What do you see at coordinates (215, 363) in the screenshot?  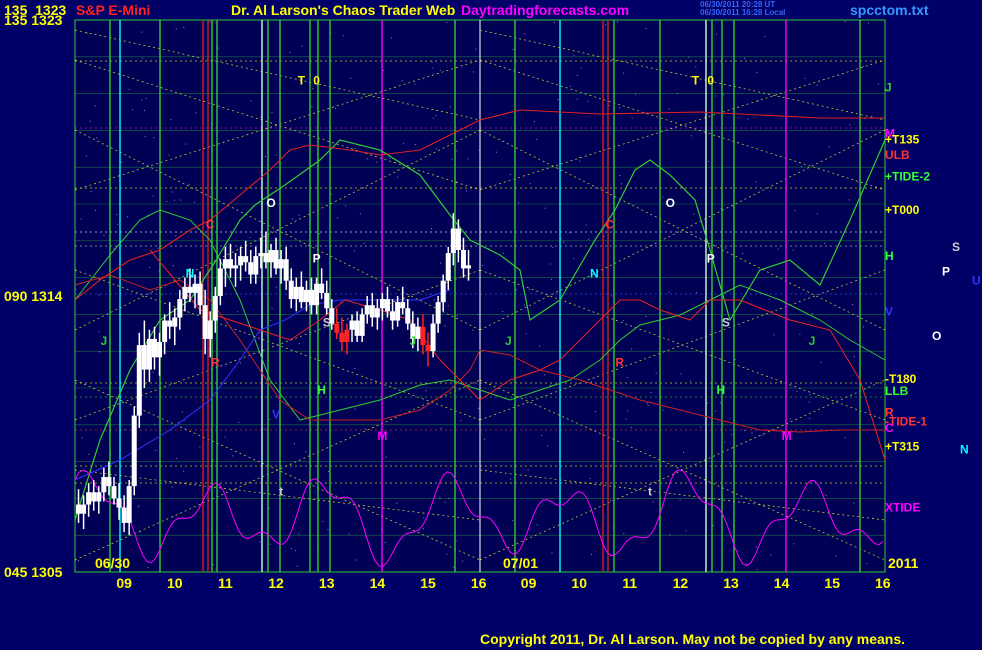 I see `planet-label-day1: R` at bounding box center [215, 363].